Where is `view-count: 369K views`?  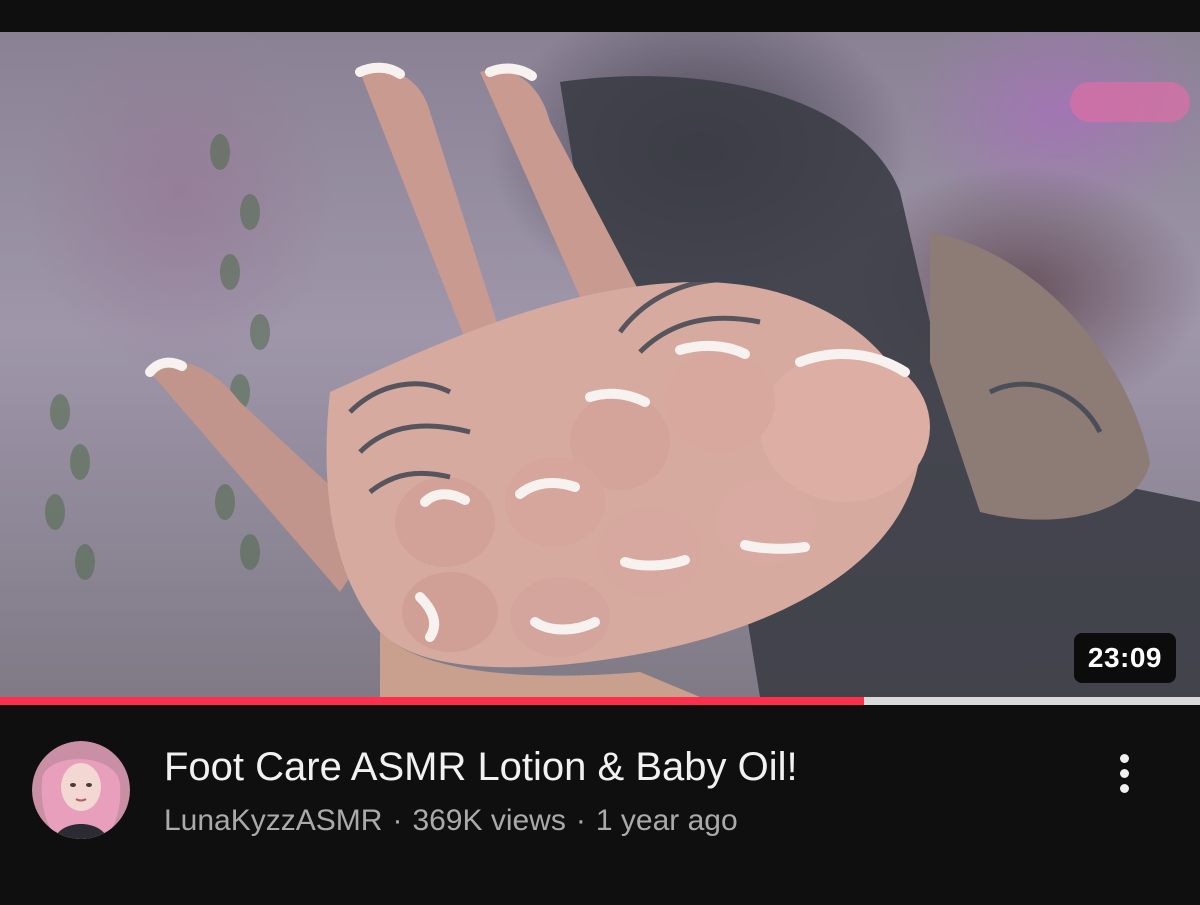
view-count: 369K views is located at coordinates (489, 820).